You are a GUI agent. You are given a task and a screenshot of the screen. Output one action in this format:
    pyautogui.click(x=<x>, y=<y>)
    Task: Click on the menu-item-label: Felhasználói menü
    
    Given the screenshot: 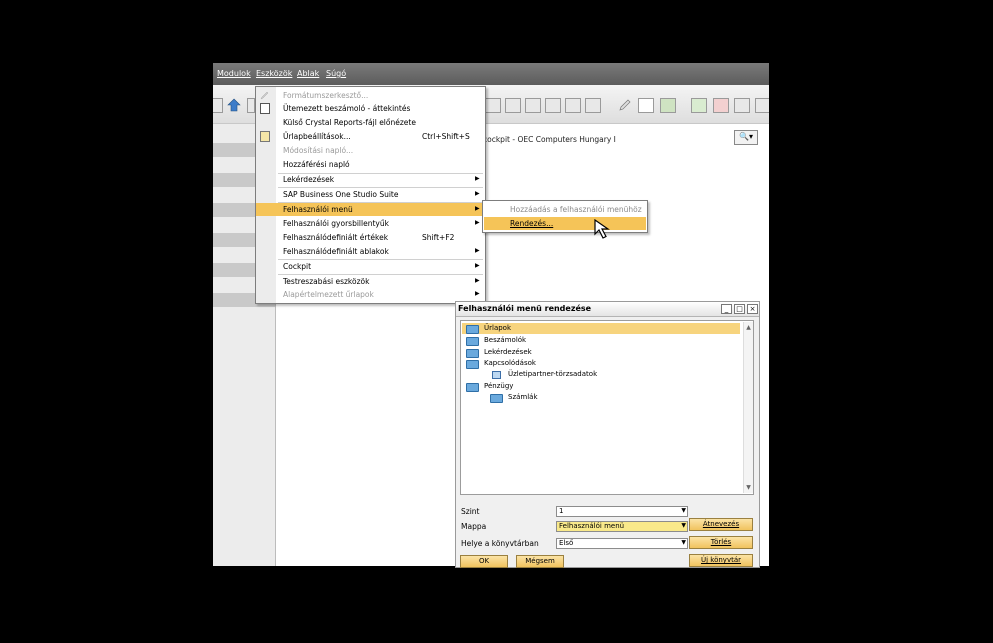 What is the action you would take?
    pyautogui.click(x=318, y=209)
    